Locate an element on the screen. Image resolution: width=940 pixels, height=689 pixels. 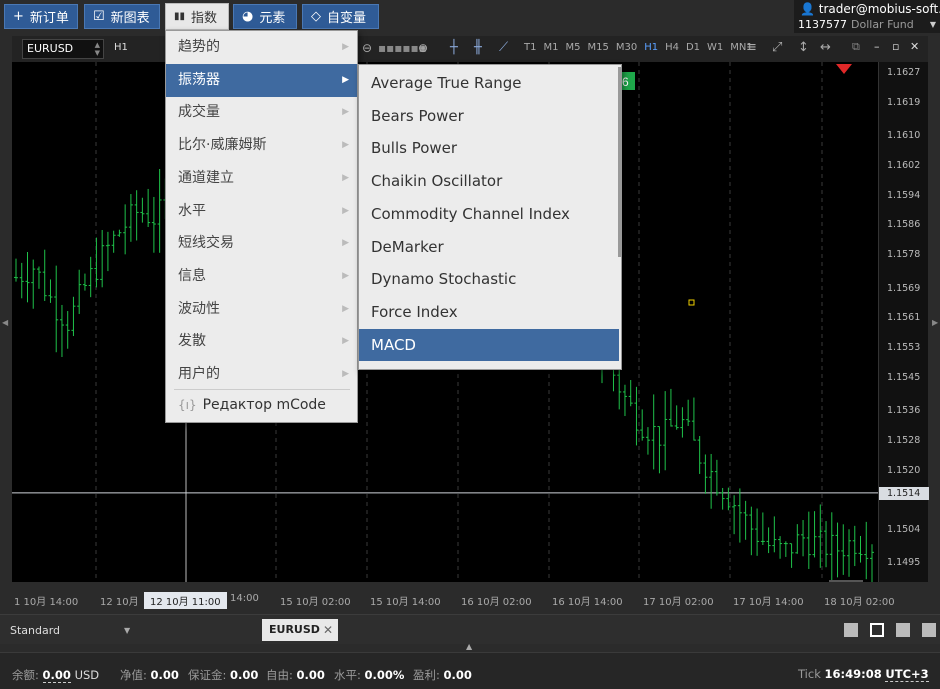
margin-label: 保证金: is located at coordinates (207, 675).